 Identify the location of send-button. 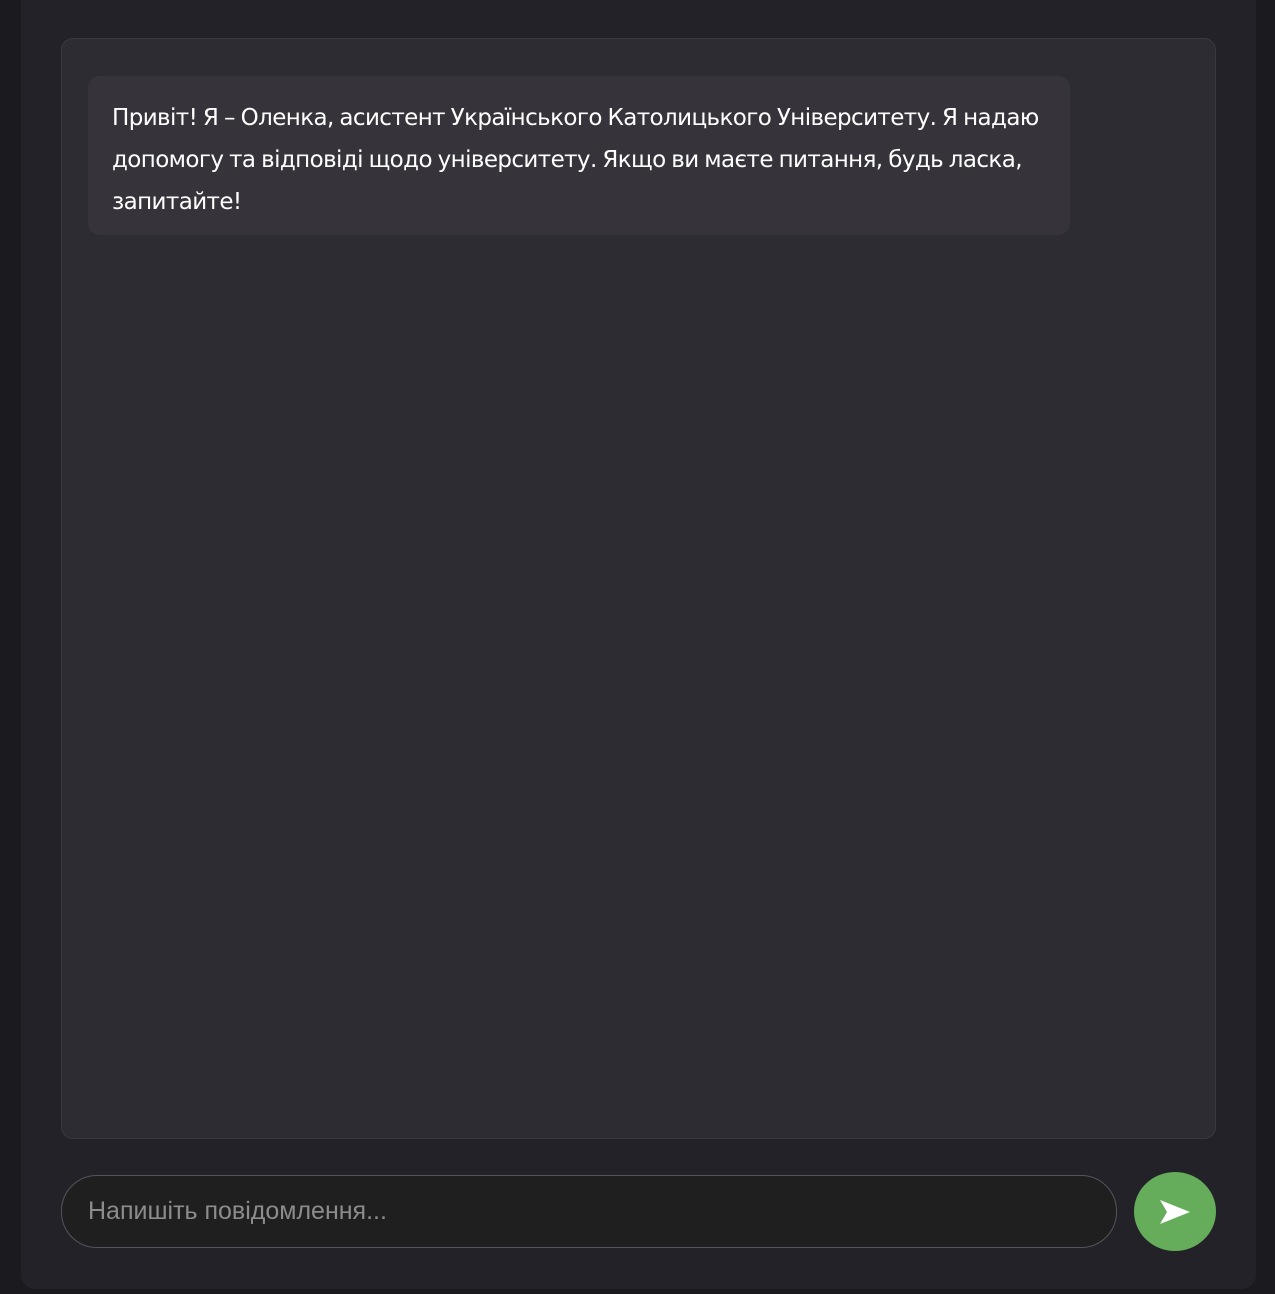
(1175, 1211).